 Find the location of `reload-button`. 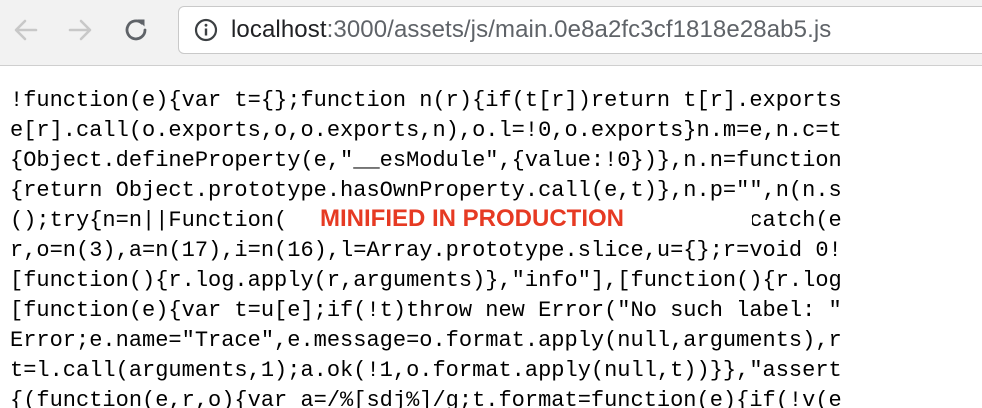

reload-button is located at coordinates (136, 30).